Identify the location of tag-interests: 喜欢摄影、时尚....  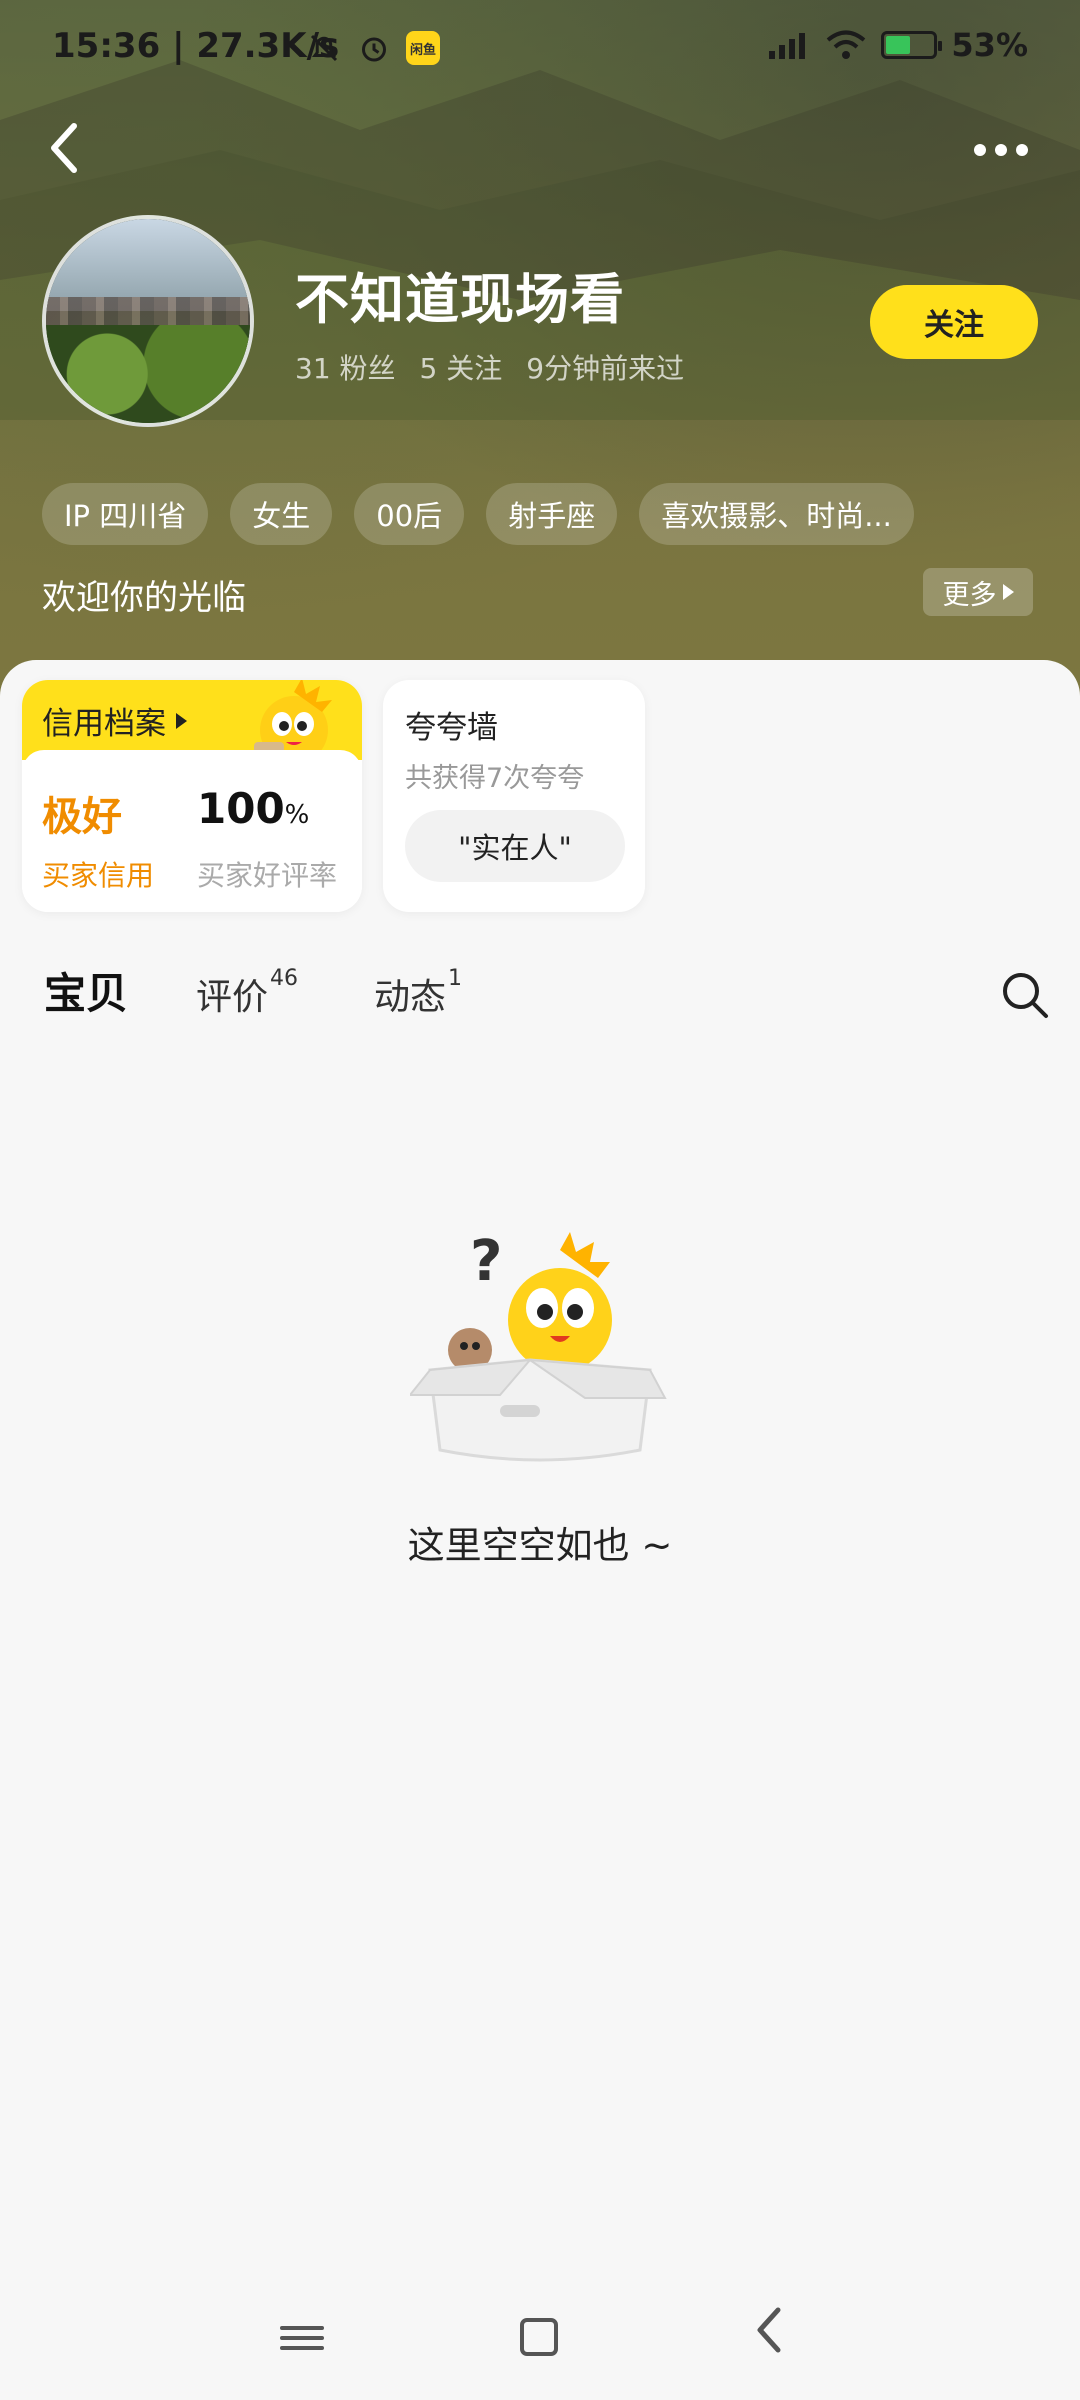
(776, 514).